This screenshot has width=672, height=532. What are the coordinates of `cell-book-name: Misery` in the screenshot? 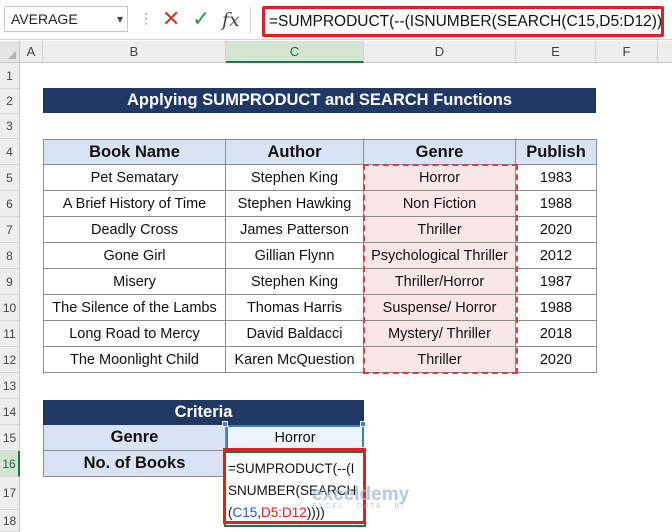 It's located at (135, 282).